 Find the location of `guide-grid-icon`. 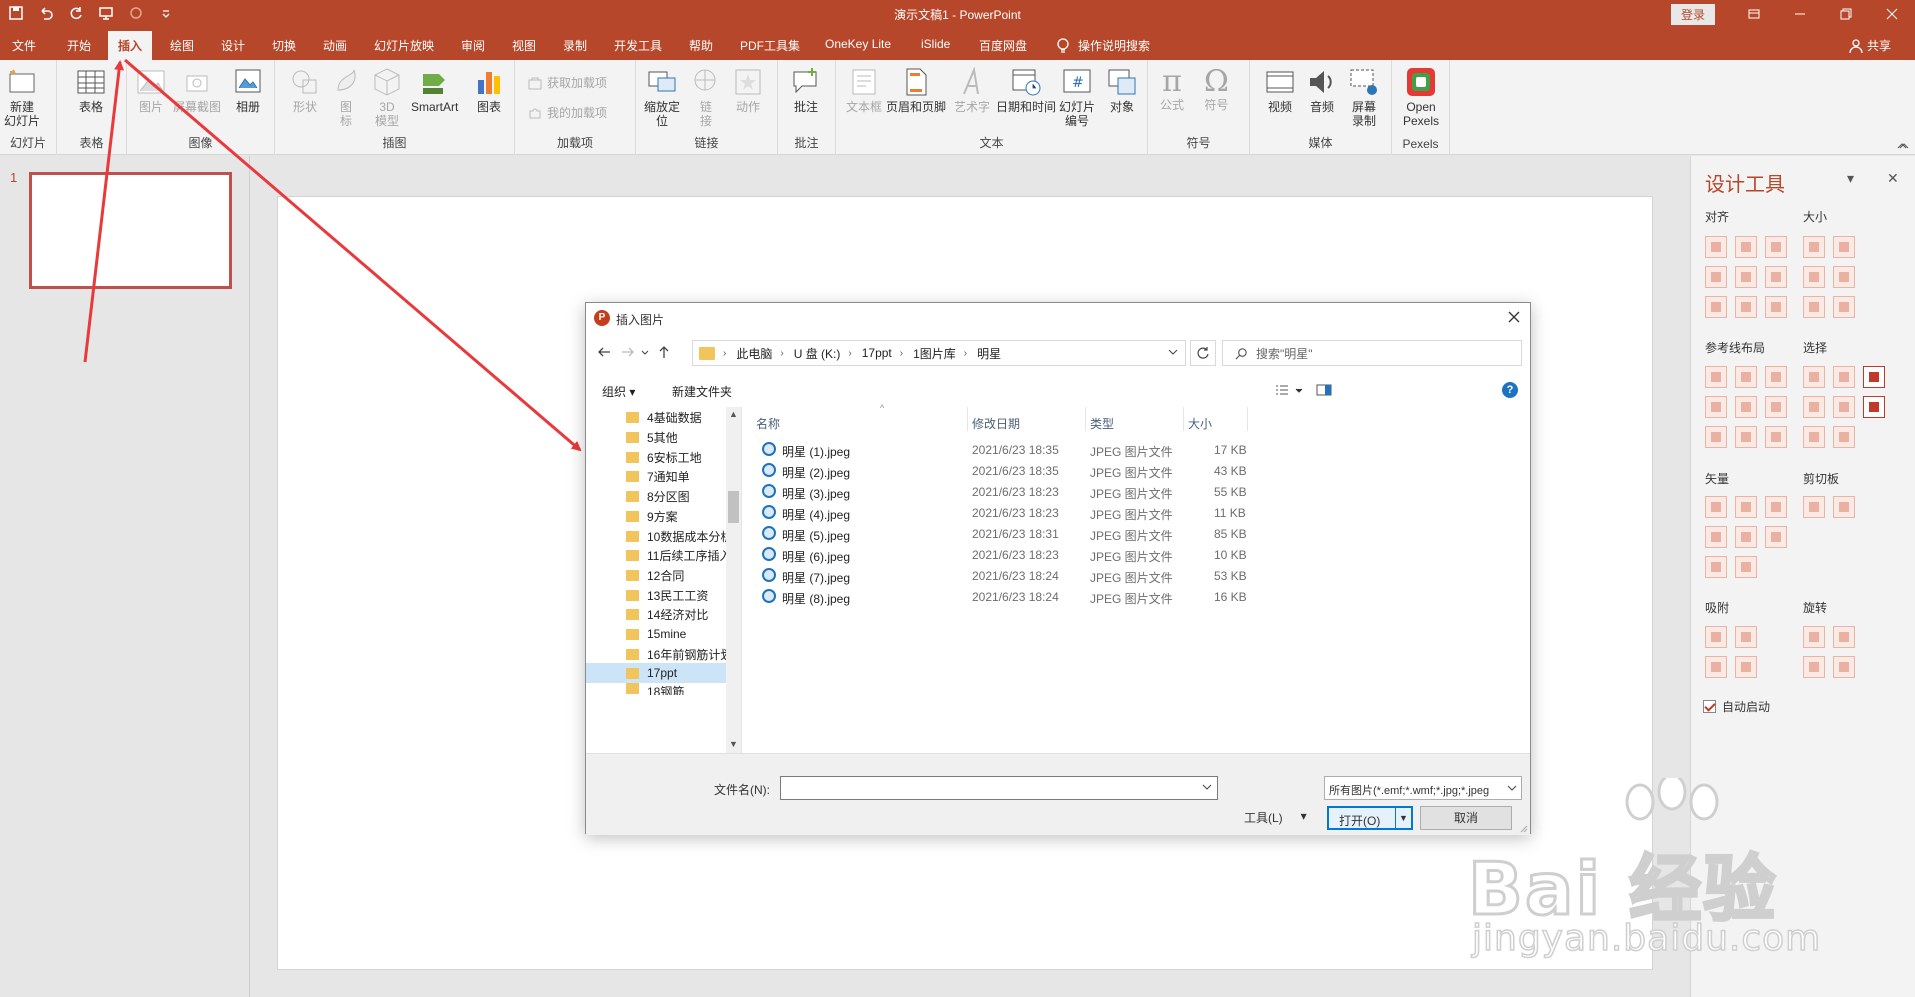

guide-grid-icon is located at coordinates (1776, 437).